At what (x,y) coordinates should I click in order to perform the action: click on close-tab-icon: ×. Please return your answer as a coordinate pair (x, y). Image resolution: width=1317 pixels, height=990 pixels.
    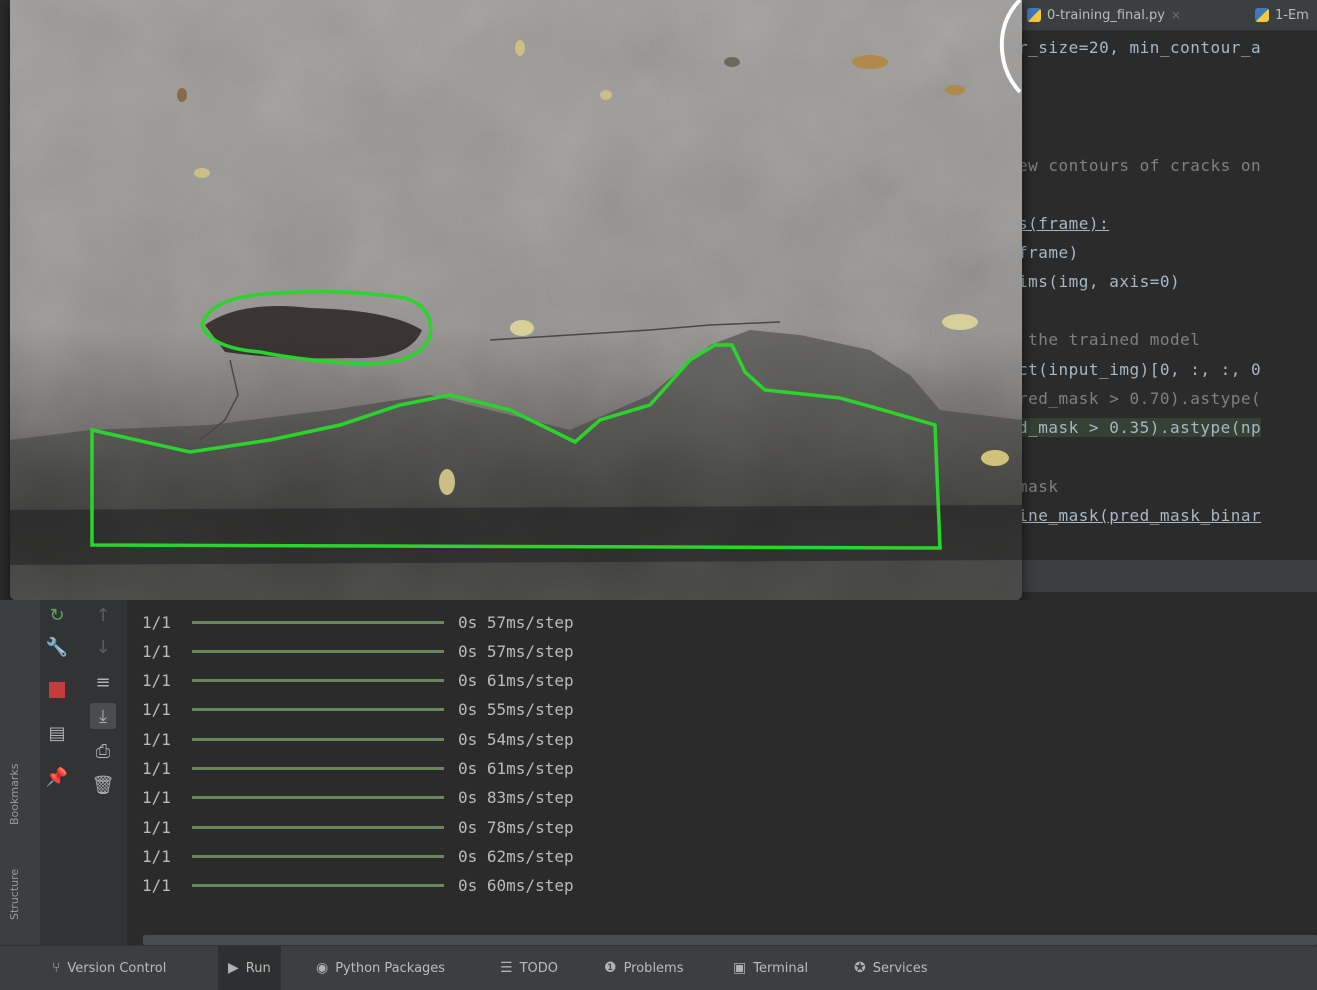
    Looking at the image, I should click on (1176, 15).